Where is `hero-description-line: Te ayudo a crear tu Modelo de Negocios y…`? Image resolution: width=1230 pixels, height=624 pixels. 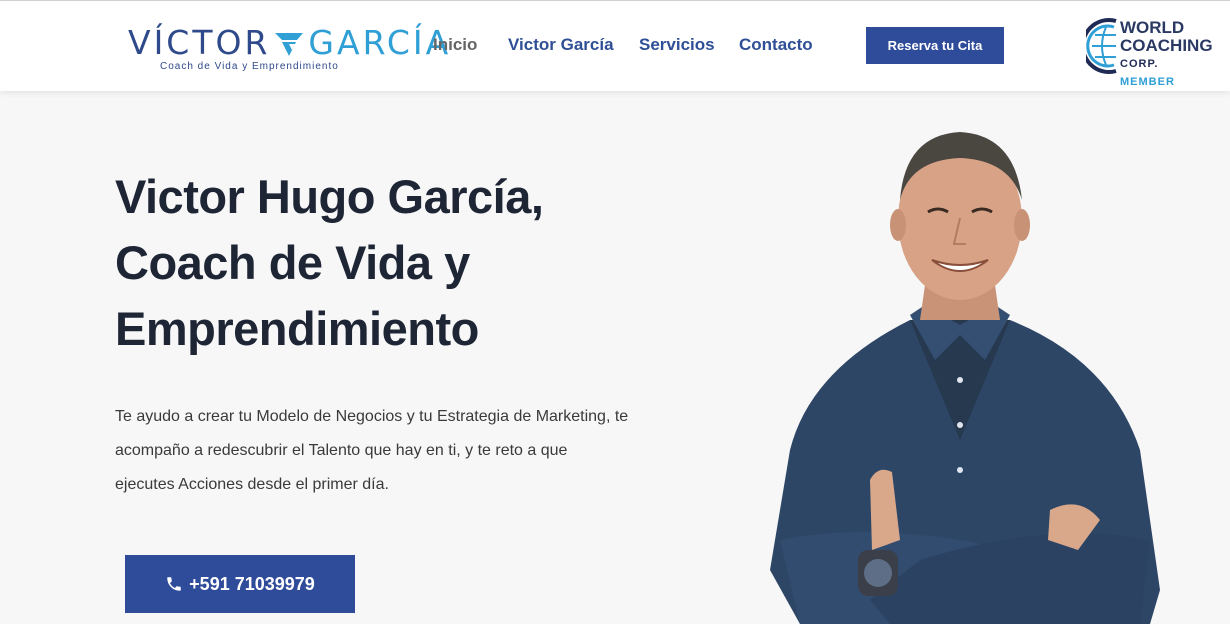
hero-description-line: Te ayudo a crear tu Modelo de Negocios y… is located at coordinates (372, 416).